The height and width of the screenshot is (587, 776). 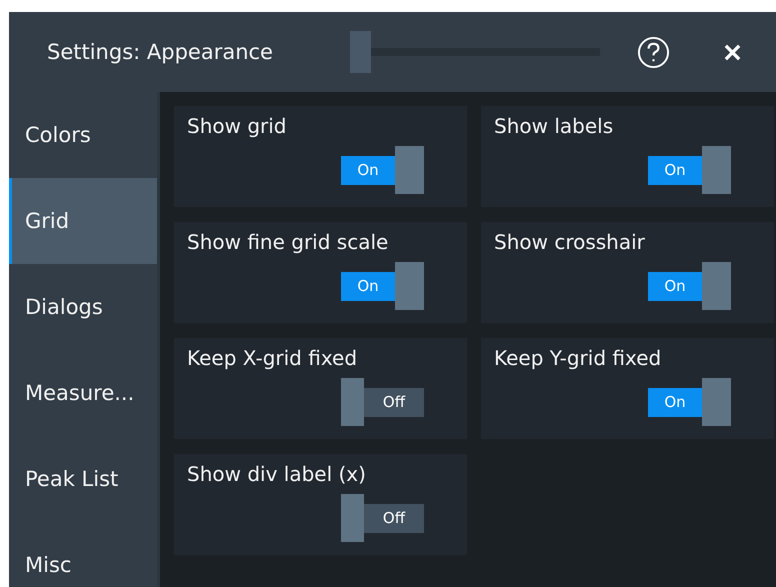 I want to click on slider-thumb, so click(x=360, y=52).